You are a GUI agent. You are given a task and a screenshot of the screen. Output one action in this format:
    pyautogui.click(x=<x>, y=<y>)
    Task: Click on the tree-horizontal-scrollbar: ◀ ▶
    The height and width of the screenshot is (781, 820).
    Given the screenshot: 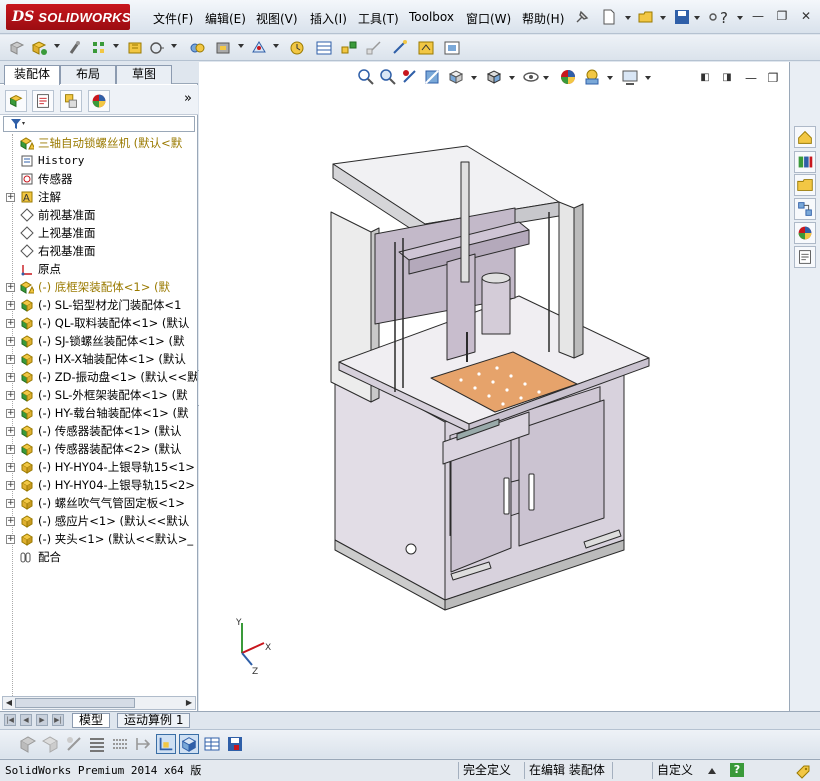 What is the action you would take?
    pyautogui.click(x=99, y=703)
    